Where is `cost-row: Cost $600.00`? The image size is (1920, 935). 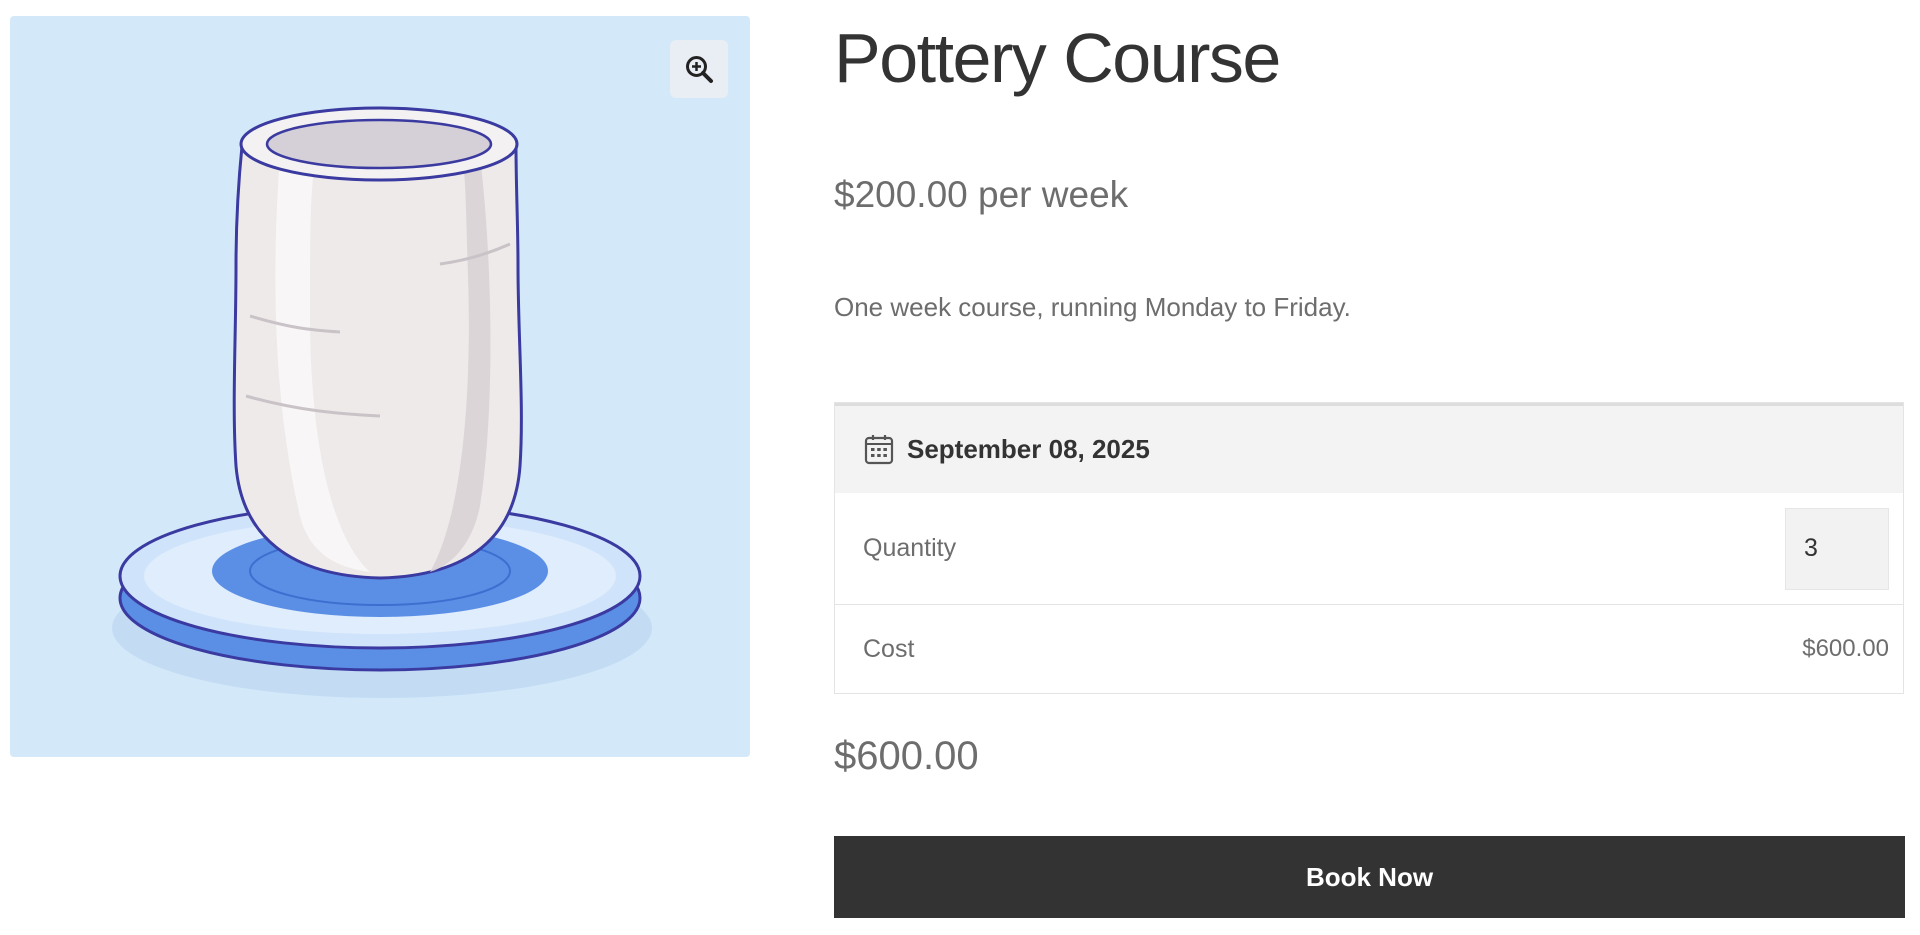 cost-row: Cost $600.00 is located at coordinates (1369, 649).